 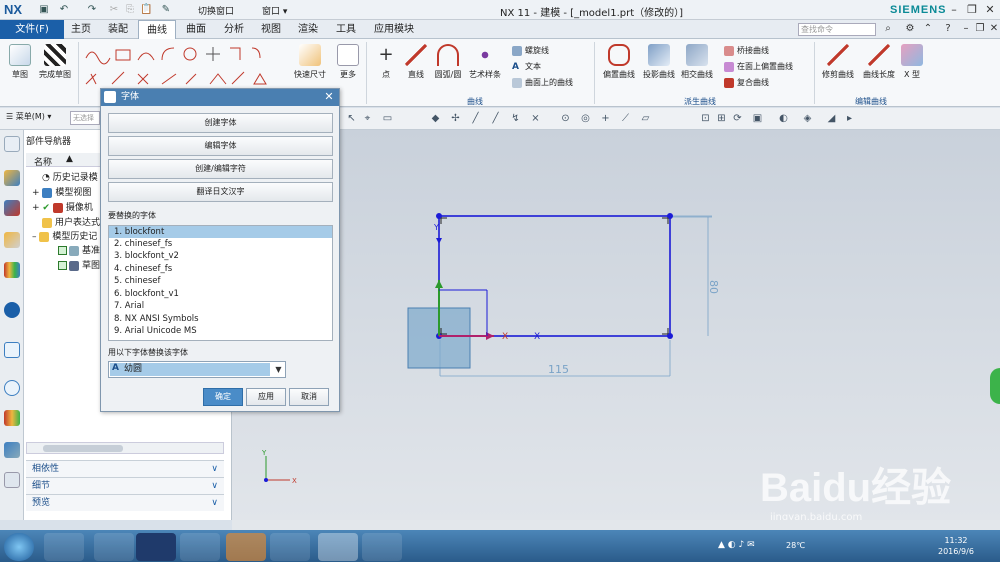 What do you see at coordinates (79, 264) in the screenshot?
I see `tree-item-sketch: 草图` at bounding box center [79, 264].